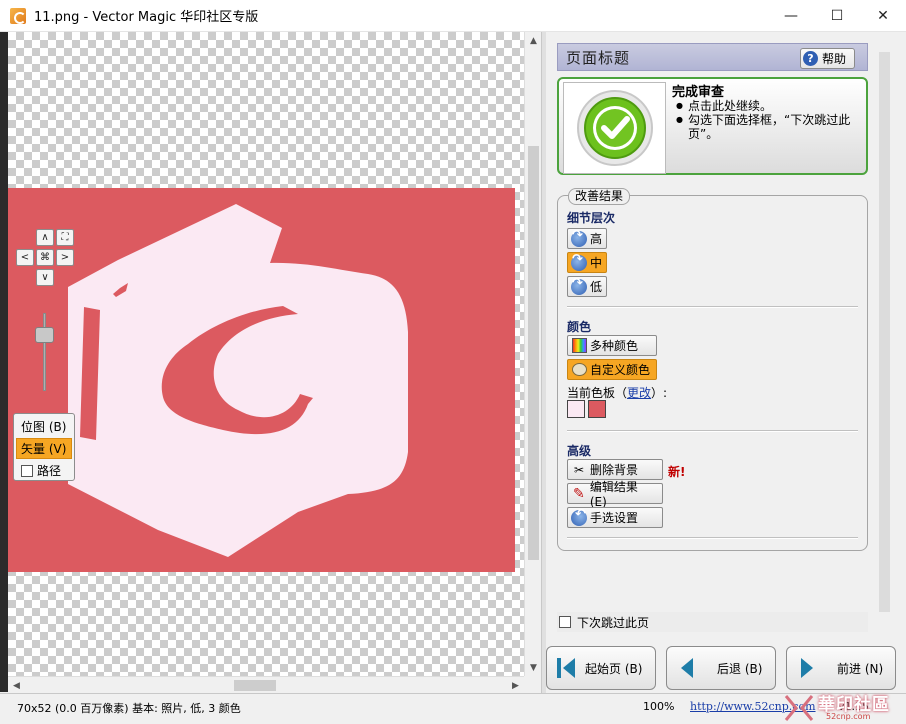 The height and width of the screenshot is (724, 906). Describe the element at coordinates (591, 218) in the screenshot. I see `detail-level-title: 细节层次` at that location.